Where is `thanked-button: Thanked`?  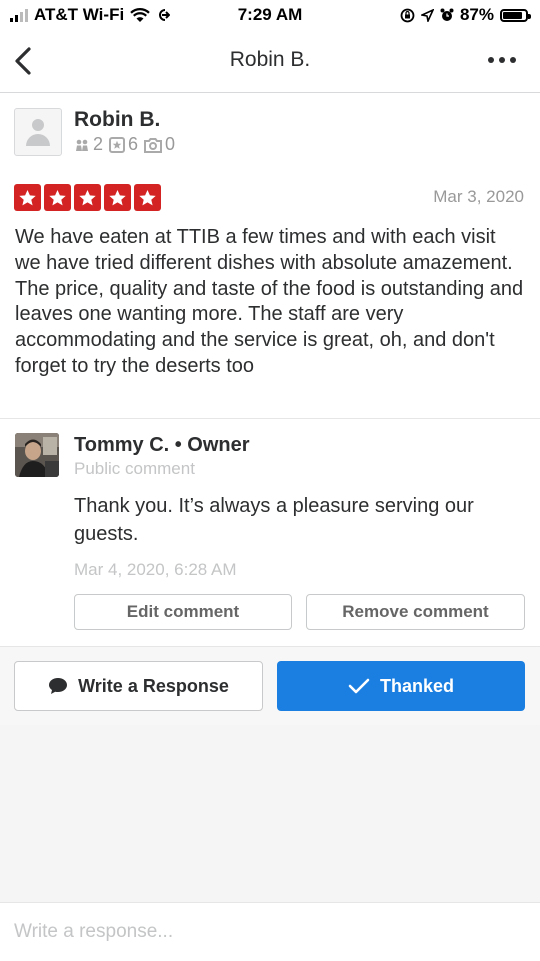 thanked-button: Thanked is located at coordinates (401, 686).